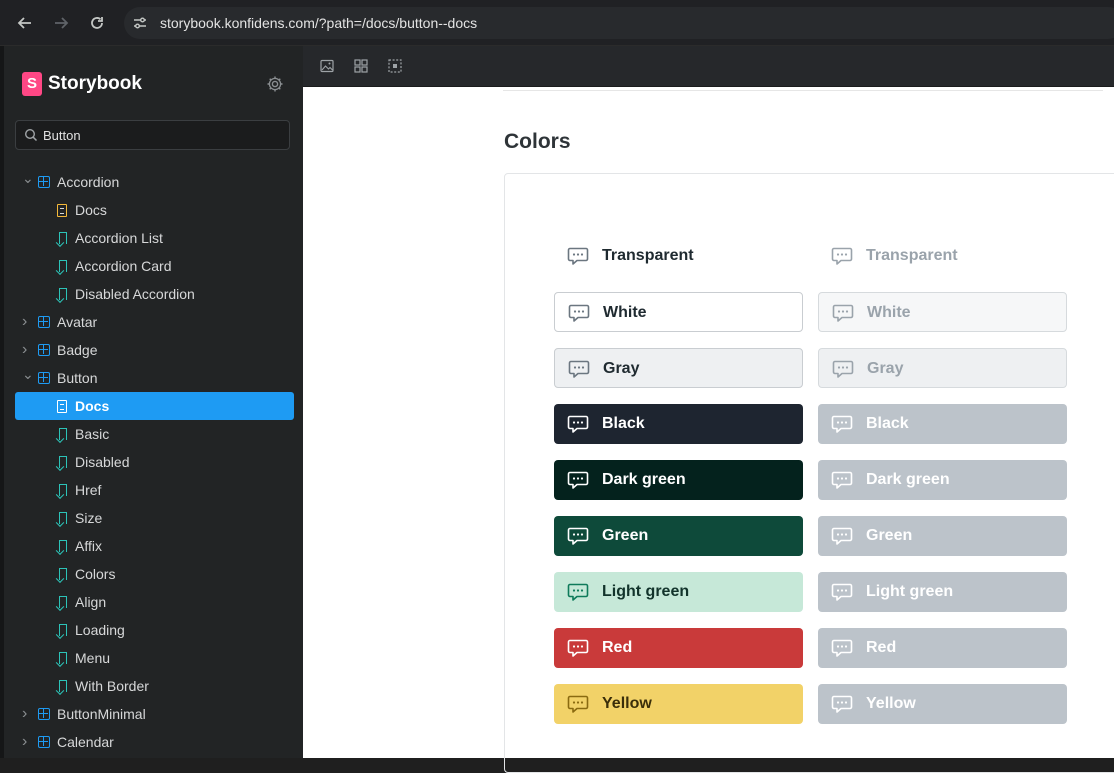  I want to click on sidebar-story-item: Disabled, so click(153, 462).